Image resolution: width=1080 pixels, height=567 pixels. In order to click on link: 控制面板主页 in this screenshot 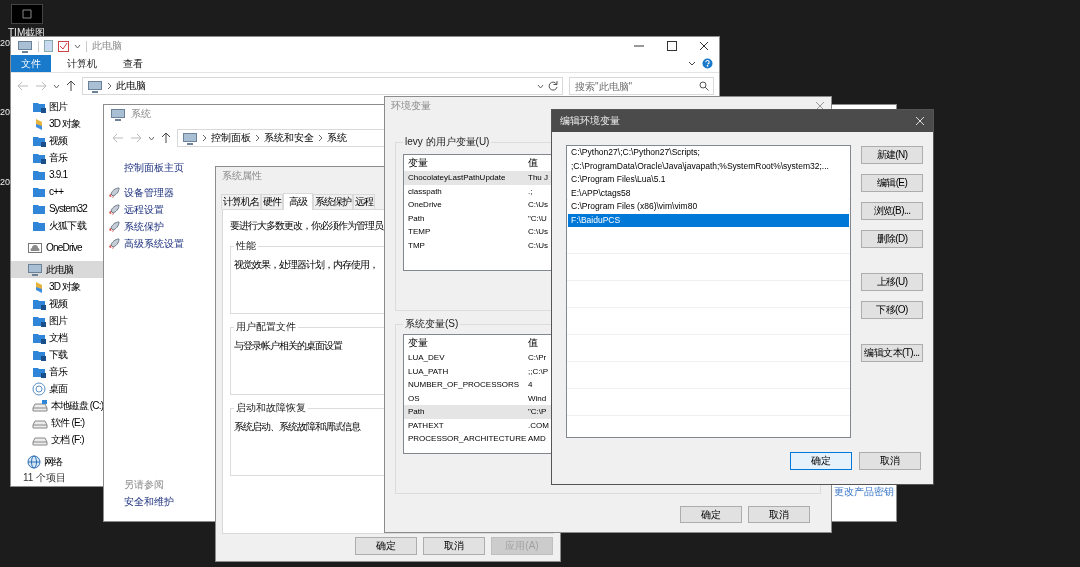, I will do `click(162, 168)`.